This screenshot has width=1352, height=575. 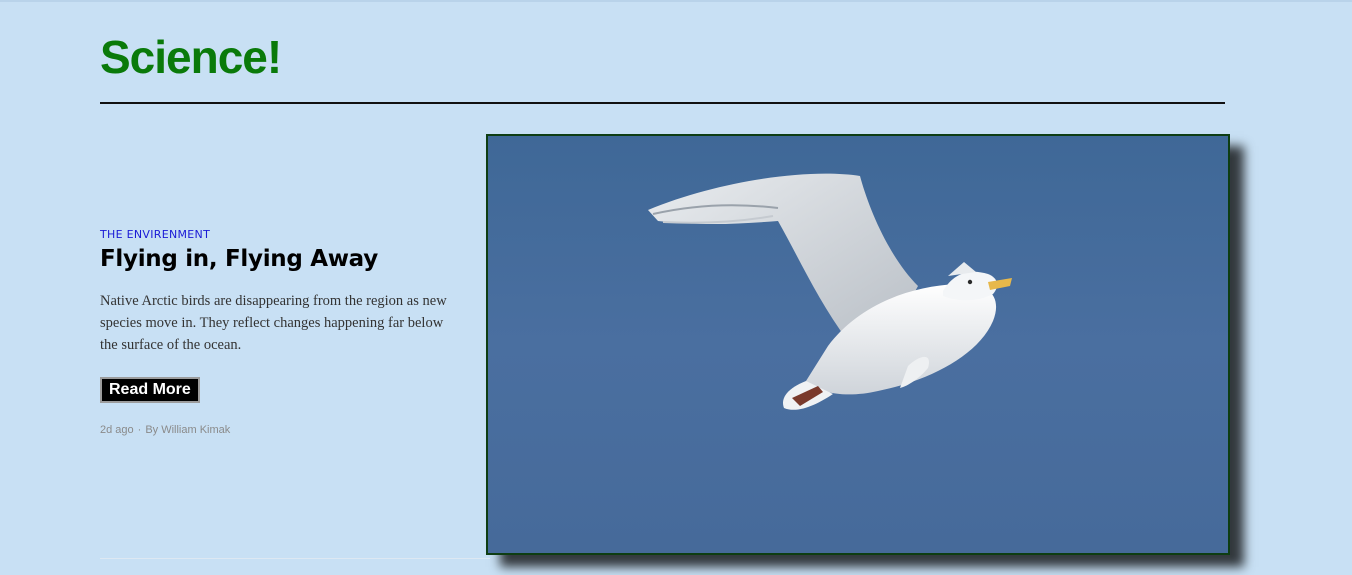 I want to click on next-article-divider, so click(x=295, y=558).